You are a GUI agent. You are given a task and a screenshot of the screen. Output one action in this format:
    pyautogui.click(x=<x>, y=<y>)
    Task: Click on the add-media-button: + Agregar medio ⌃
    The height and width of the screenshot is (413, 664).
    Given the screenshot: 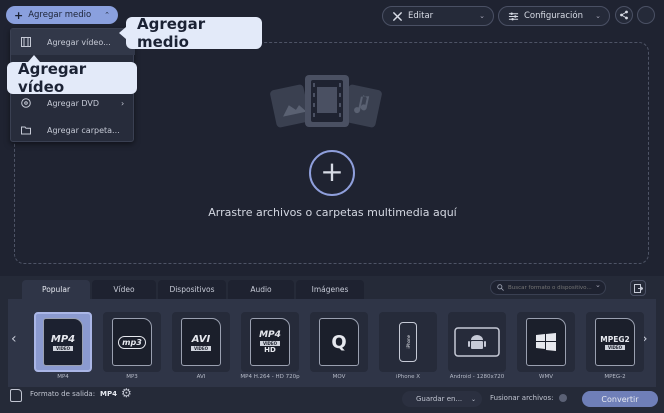 What is the action you would take?
    pyautogui.click(x=62, y=15)
    